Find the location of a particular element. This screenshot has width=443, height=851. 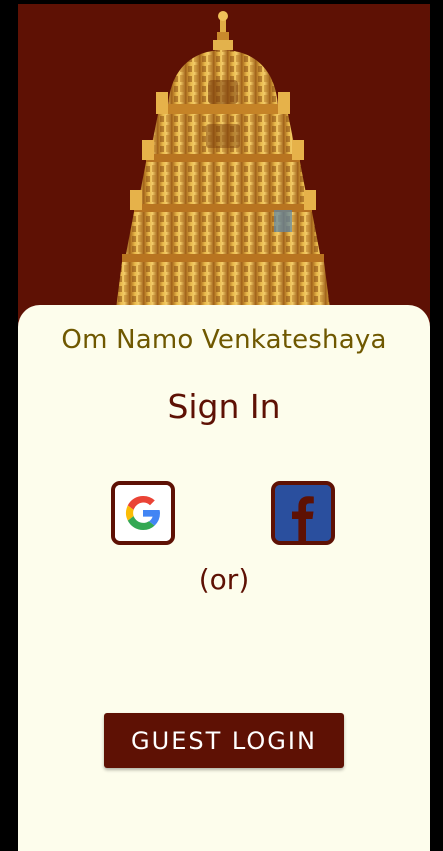

guest-login-label: GUEST LOGIN is located at coordinates (224, 740).